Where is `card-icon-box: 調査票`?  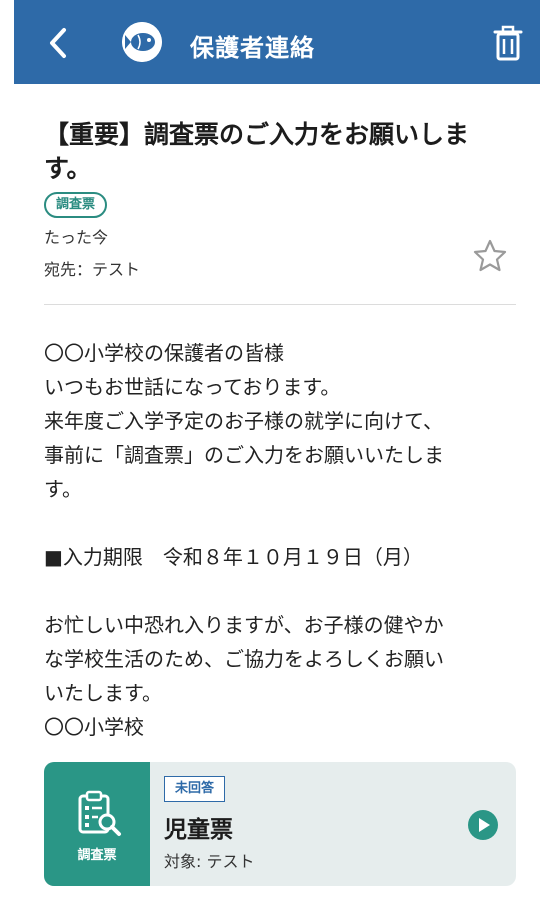
card-icon-box: 調査票 is located at coordinates (97, 824).